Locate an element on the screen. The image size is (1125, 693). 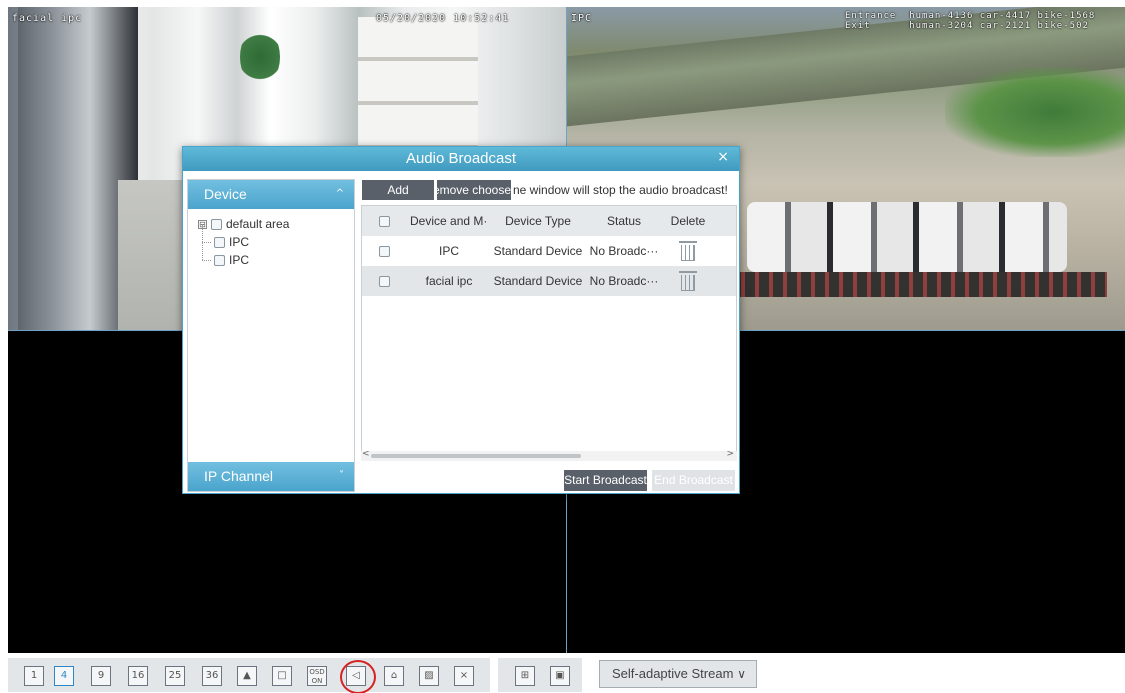
fullscreen-icon: □ is located at coordinates (282, 676).